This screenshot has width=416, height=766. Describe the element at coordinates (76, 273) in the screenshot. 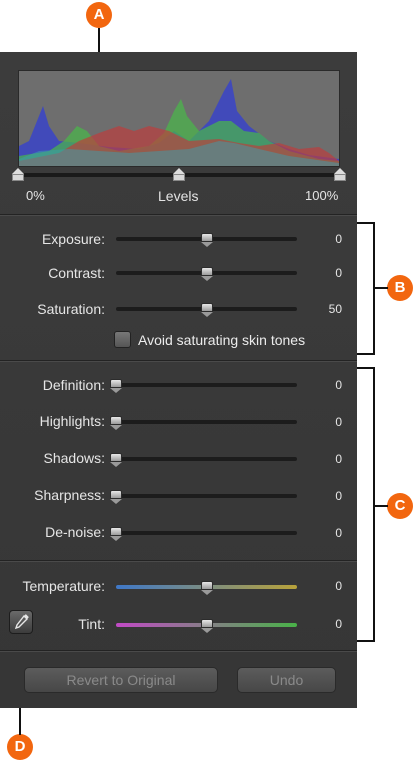

I see `contrast-label: Contrast:` at that location.